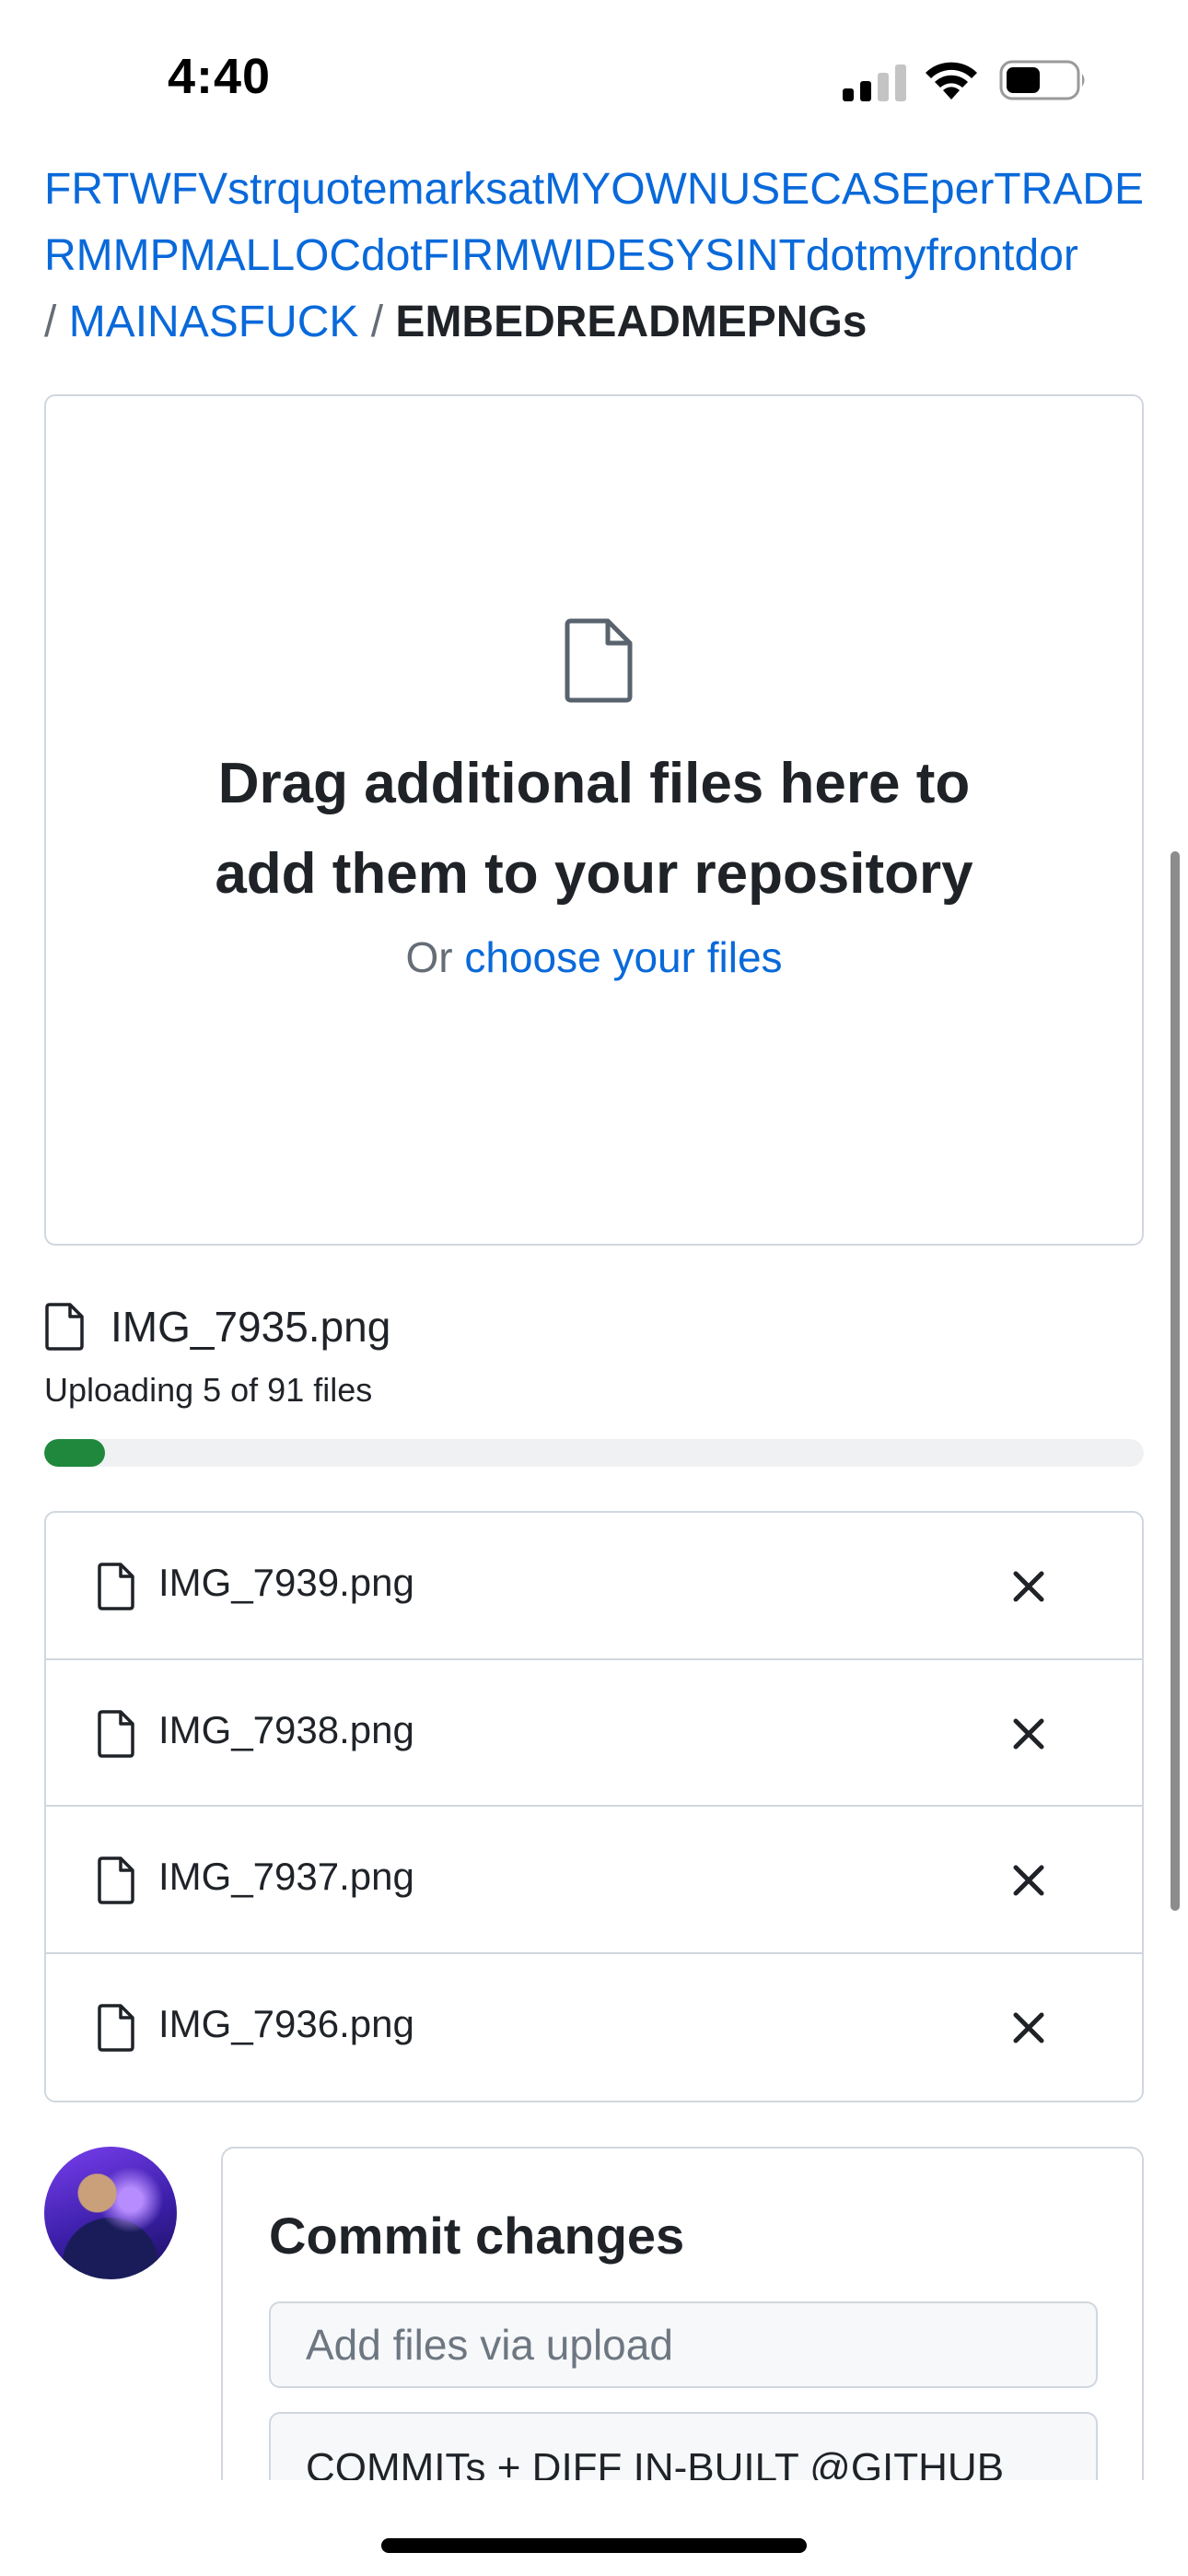 Image resolution: width=1188 pixels, height=2576 pixels. What do you see at coordinates (594, 1586) in the screenshot?
I see `file-list-row: IMG_7939.png` at bounding box center [594, 1586].